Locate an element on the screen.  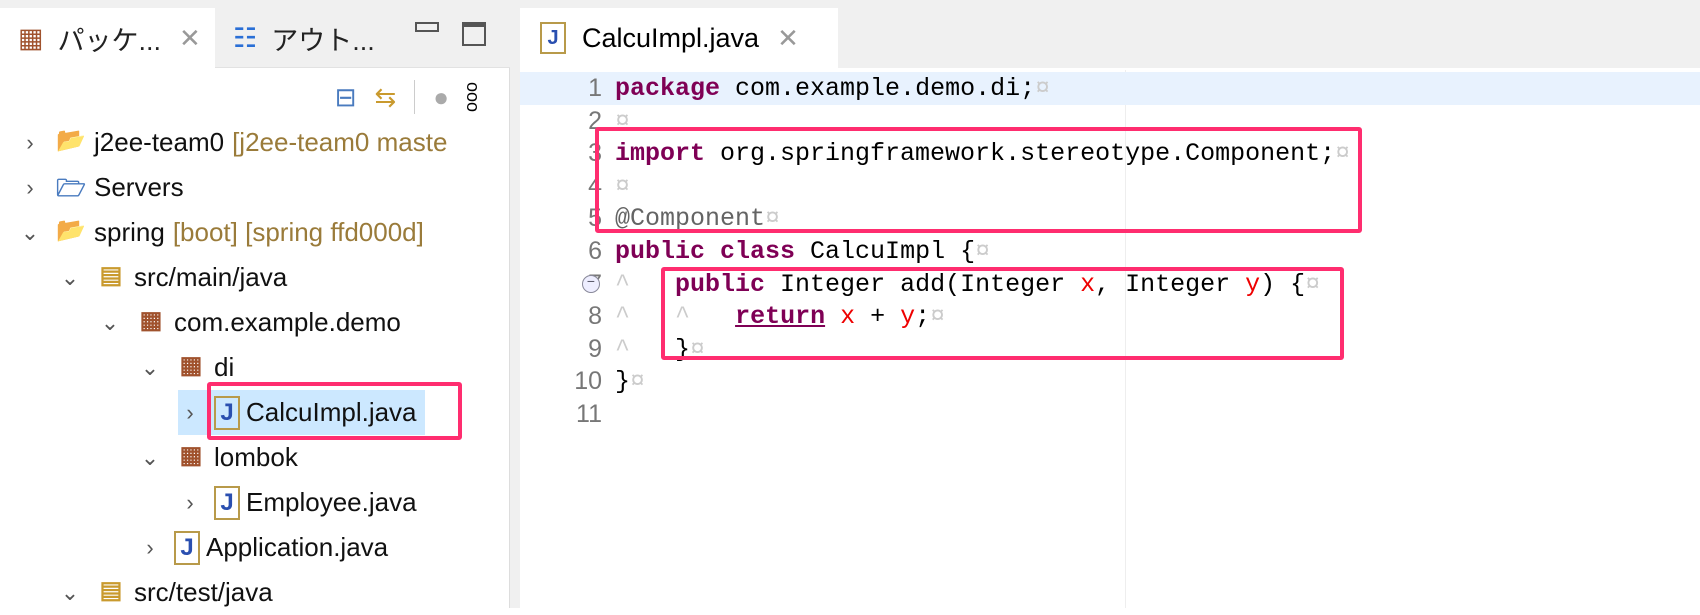
tree-item-label: com.example.demo is located at coordinates (287, 322).